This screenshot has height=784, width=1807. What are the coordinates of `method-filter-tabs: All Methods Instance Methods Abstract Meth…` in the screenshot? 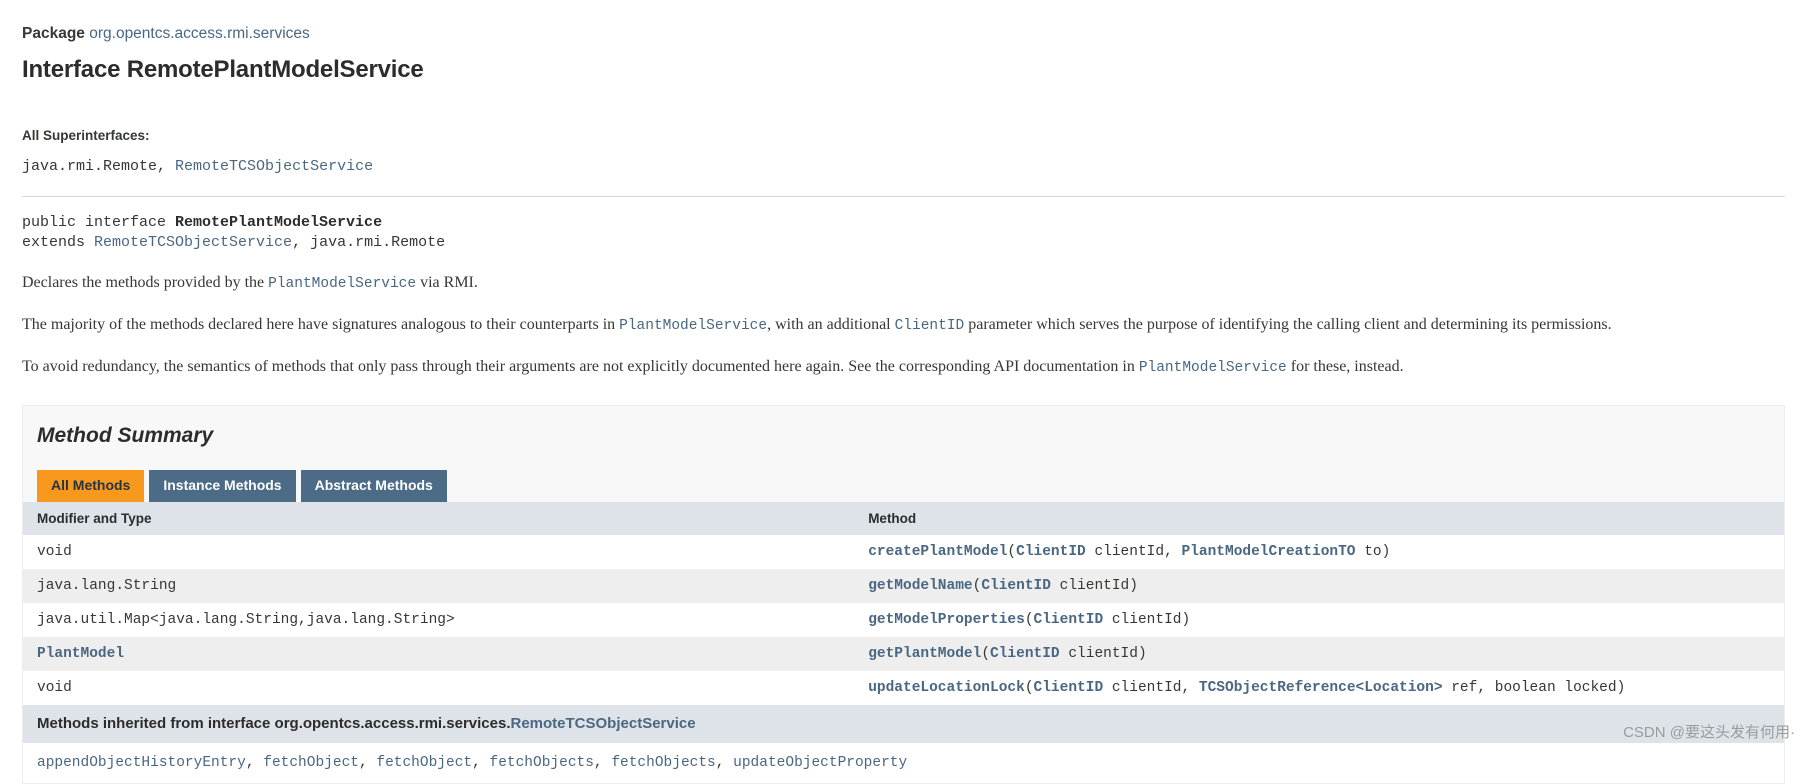 It's located at (903, 485).